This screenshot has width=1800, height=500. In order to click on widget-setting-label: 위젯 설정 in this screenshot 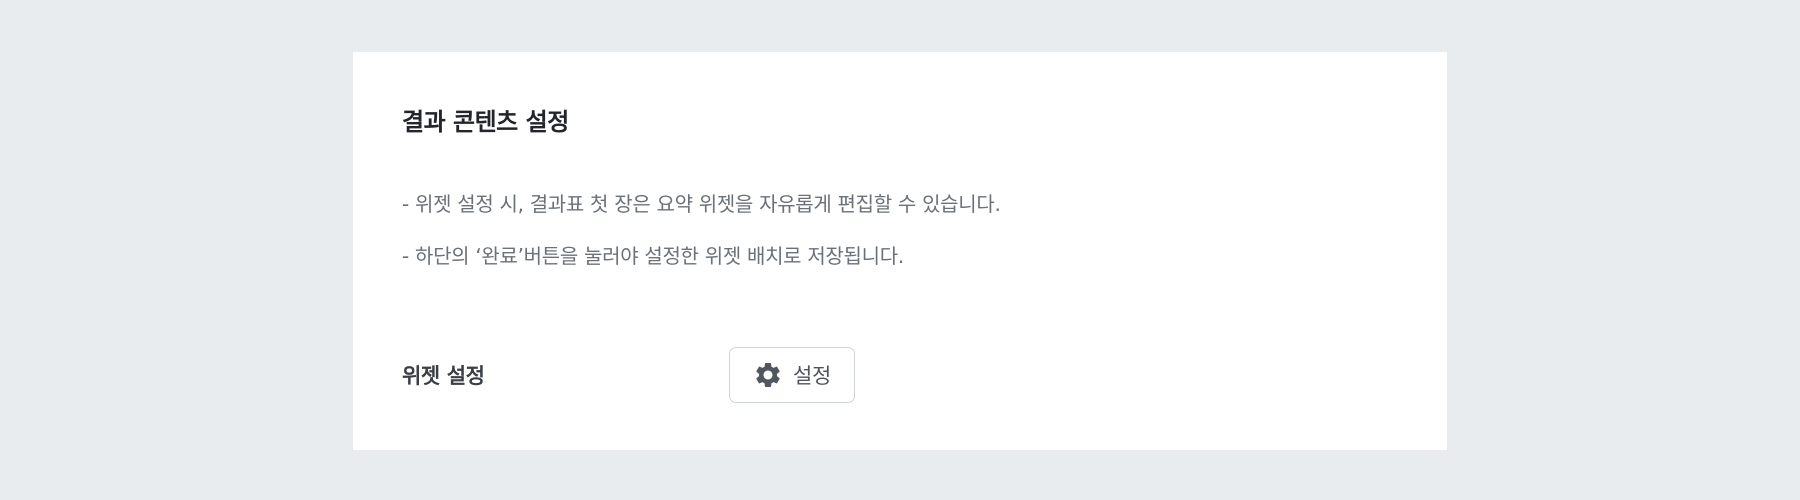, I will do `click(443, 376)`.